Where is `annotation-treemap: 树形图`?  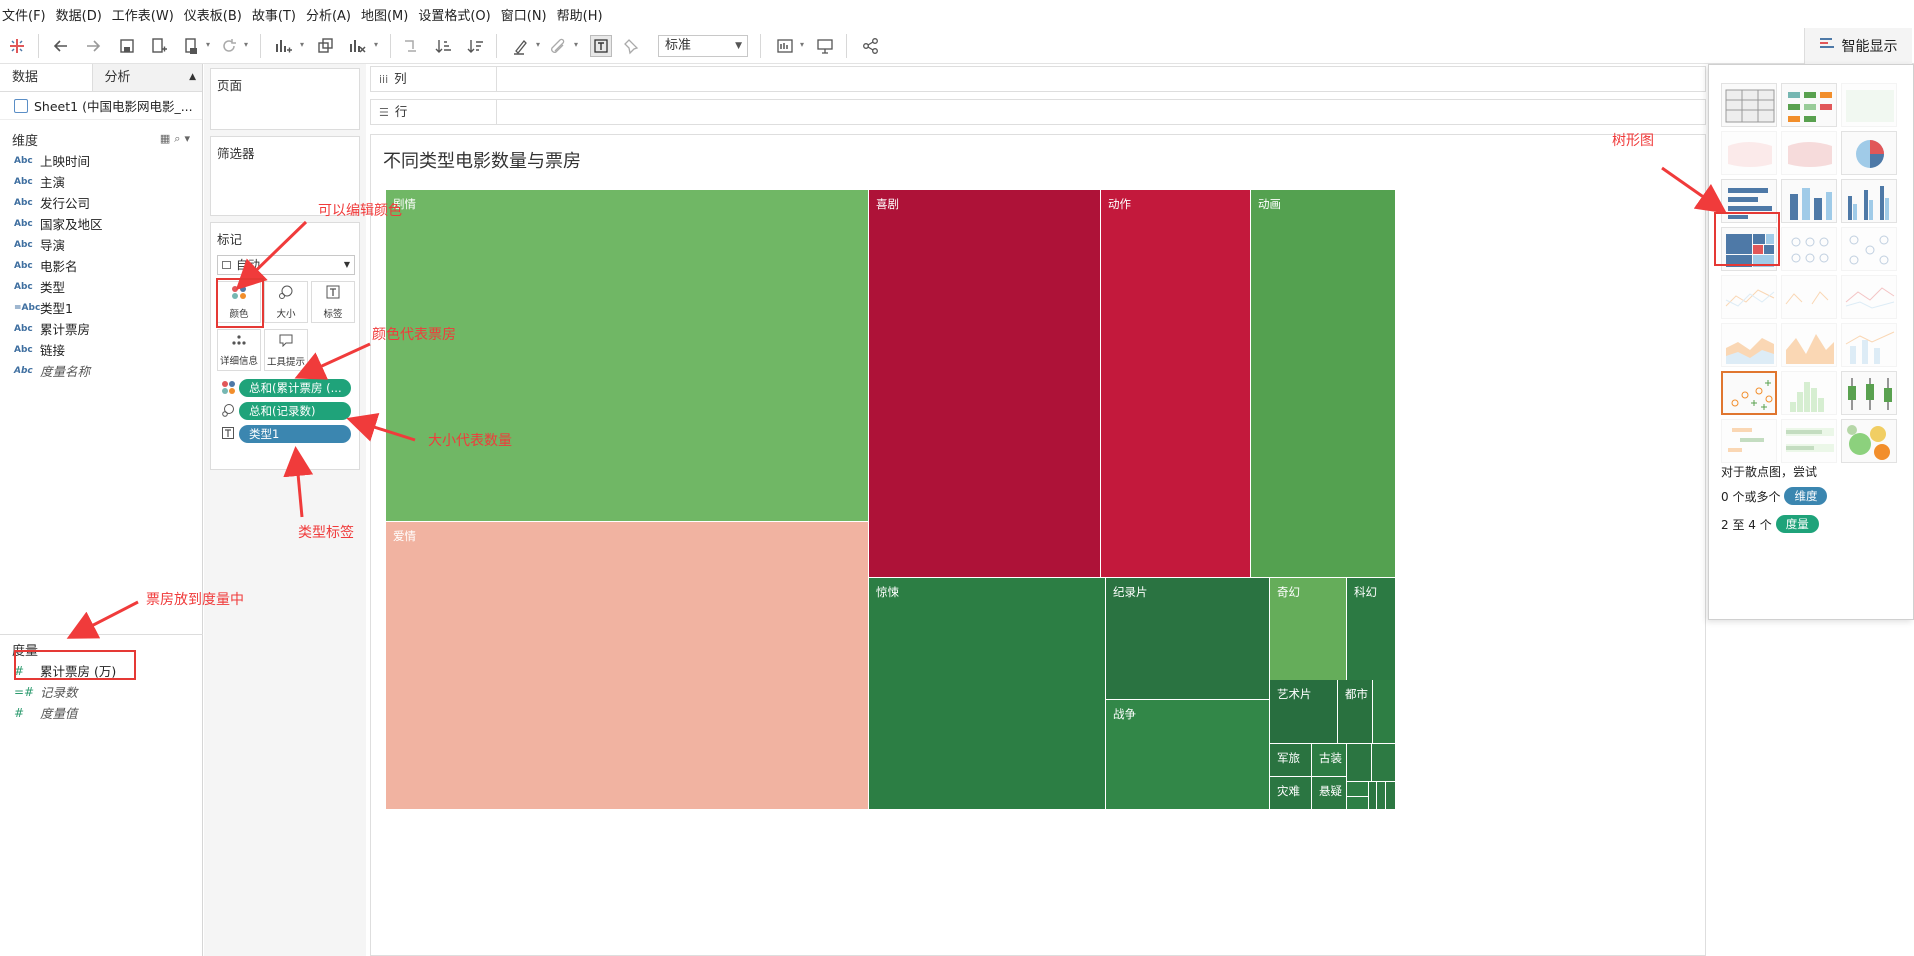
annotation-treemap: 树形图 is located at coordinates (1633, 141).